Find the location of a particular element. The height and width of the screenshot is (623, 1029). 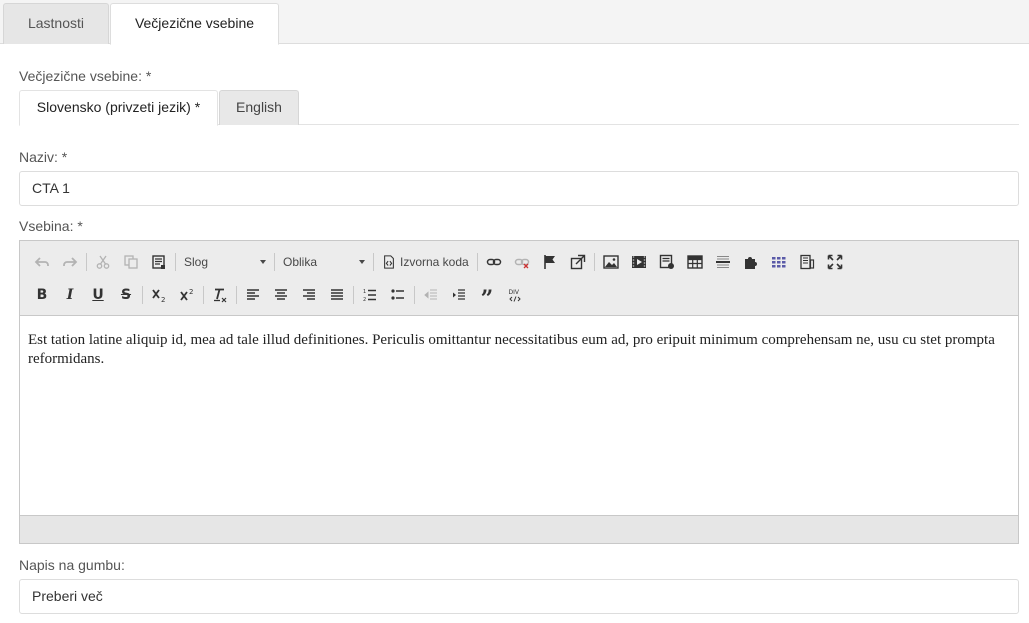

editor-status-bar is located at coordinates (519, 529).